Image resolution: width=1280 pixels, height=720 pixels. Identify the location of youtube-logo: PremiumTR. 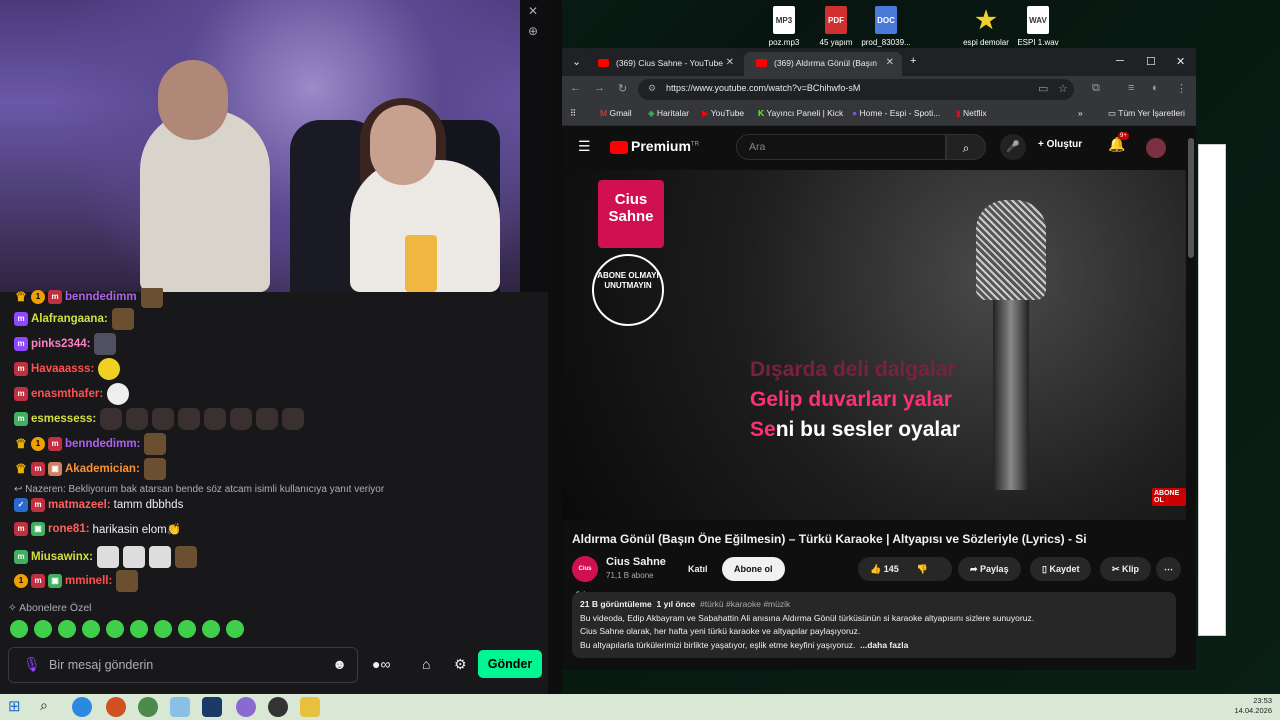
(654, 146).